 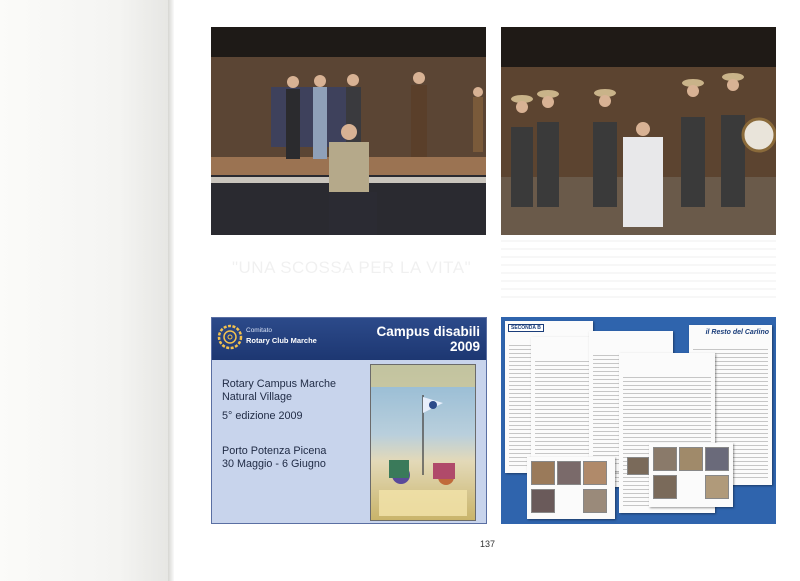 What do you see at coordinates (638, 270) in the screenshot?
I see `faded-text-show-through` at bounding box center [638, 270].